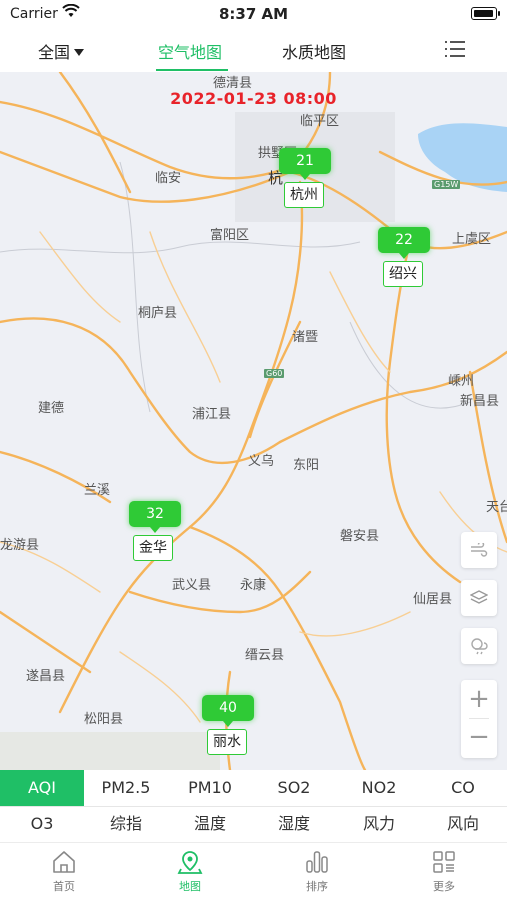 Image resolution: width=507 pixels, height=900 pixels. I want to click on tab-home: 首页, so click(64, 871).